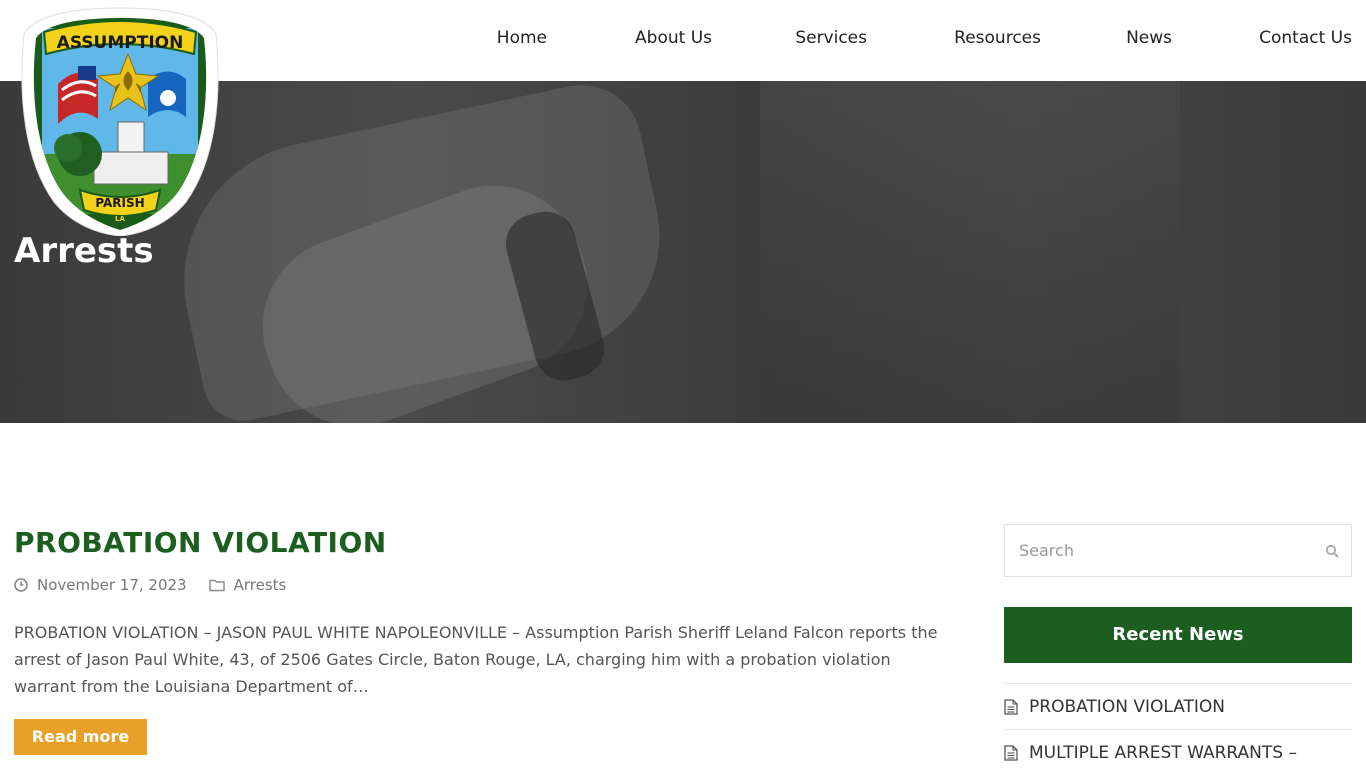  Describe the element at coordinates (997, 38) in the screenshot. I see `nav-resources: Resources` at that location.